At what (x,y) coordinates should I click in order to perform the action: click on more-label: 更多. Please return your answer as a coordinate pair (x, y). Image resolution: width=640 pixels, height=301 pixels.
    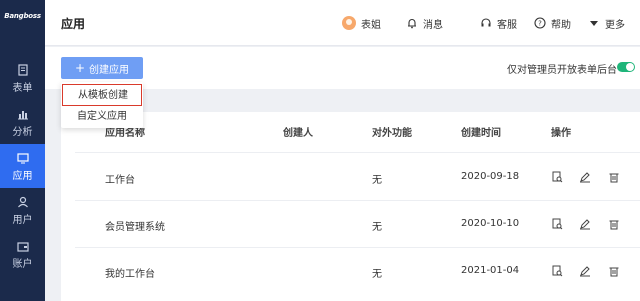
    Looking at the image, I should click on (615, 25).